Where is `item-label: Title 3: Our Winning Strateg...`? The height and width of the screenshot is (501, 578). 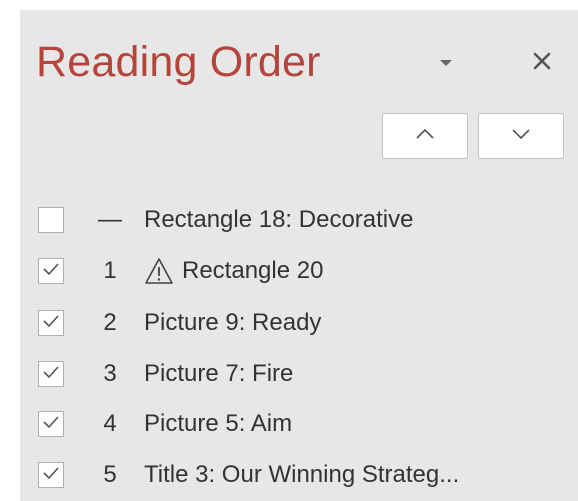 item-label: Title 3: Our Winning Strateg... is located at coordinates (301, 475).